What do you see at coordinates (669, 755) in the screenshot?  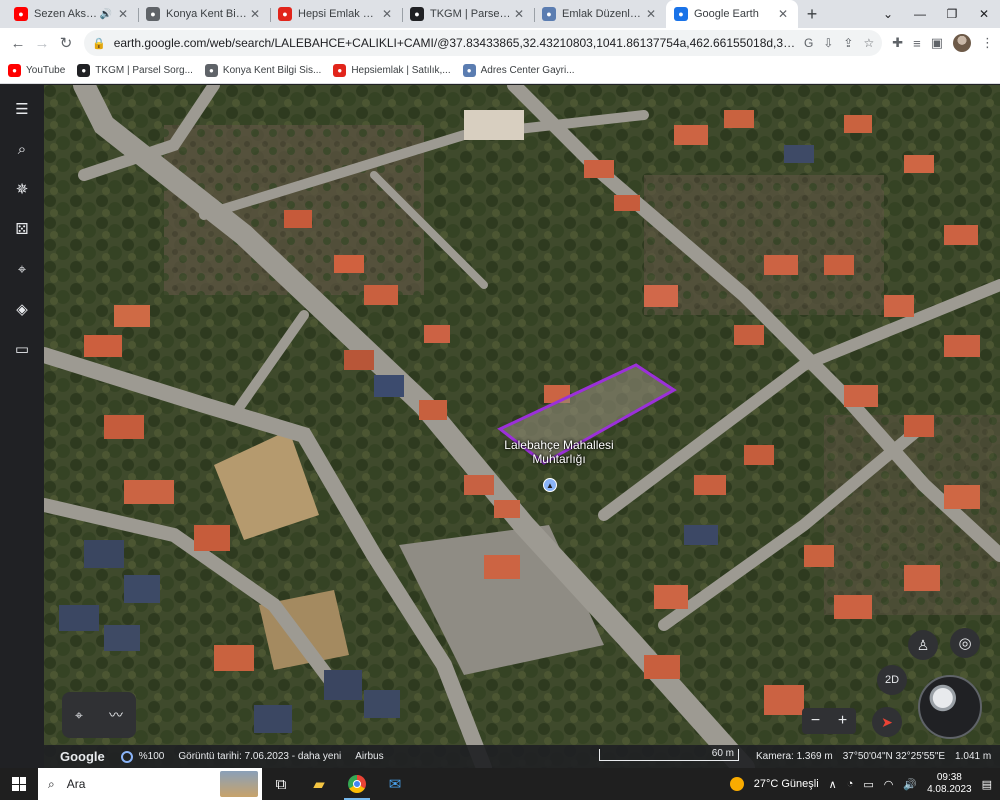 I see `scale-bar: 60 m` at bounding box center [669, 755].